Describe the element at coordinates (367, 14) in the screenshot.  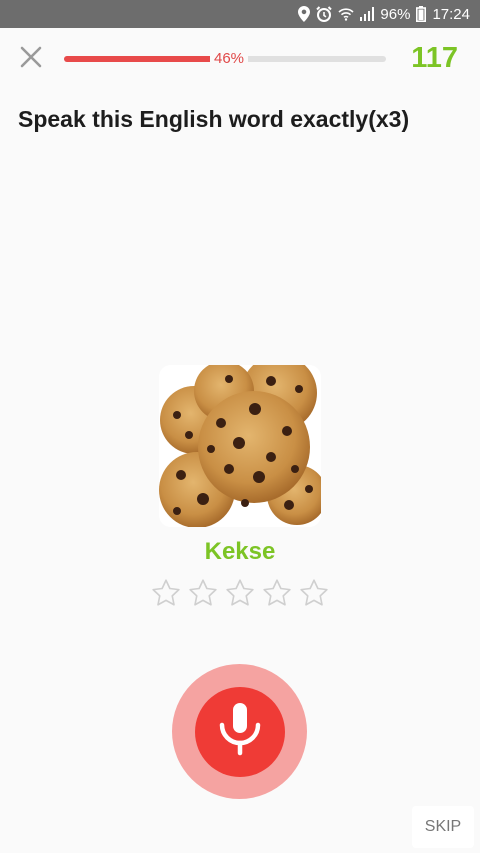
I see `signal-icon` at that location.